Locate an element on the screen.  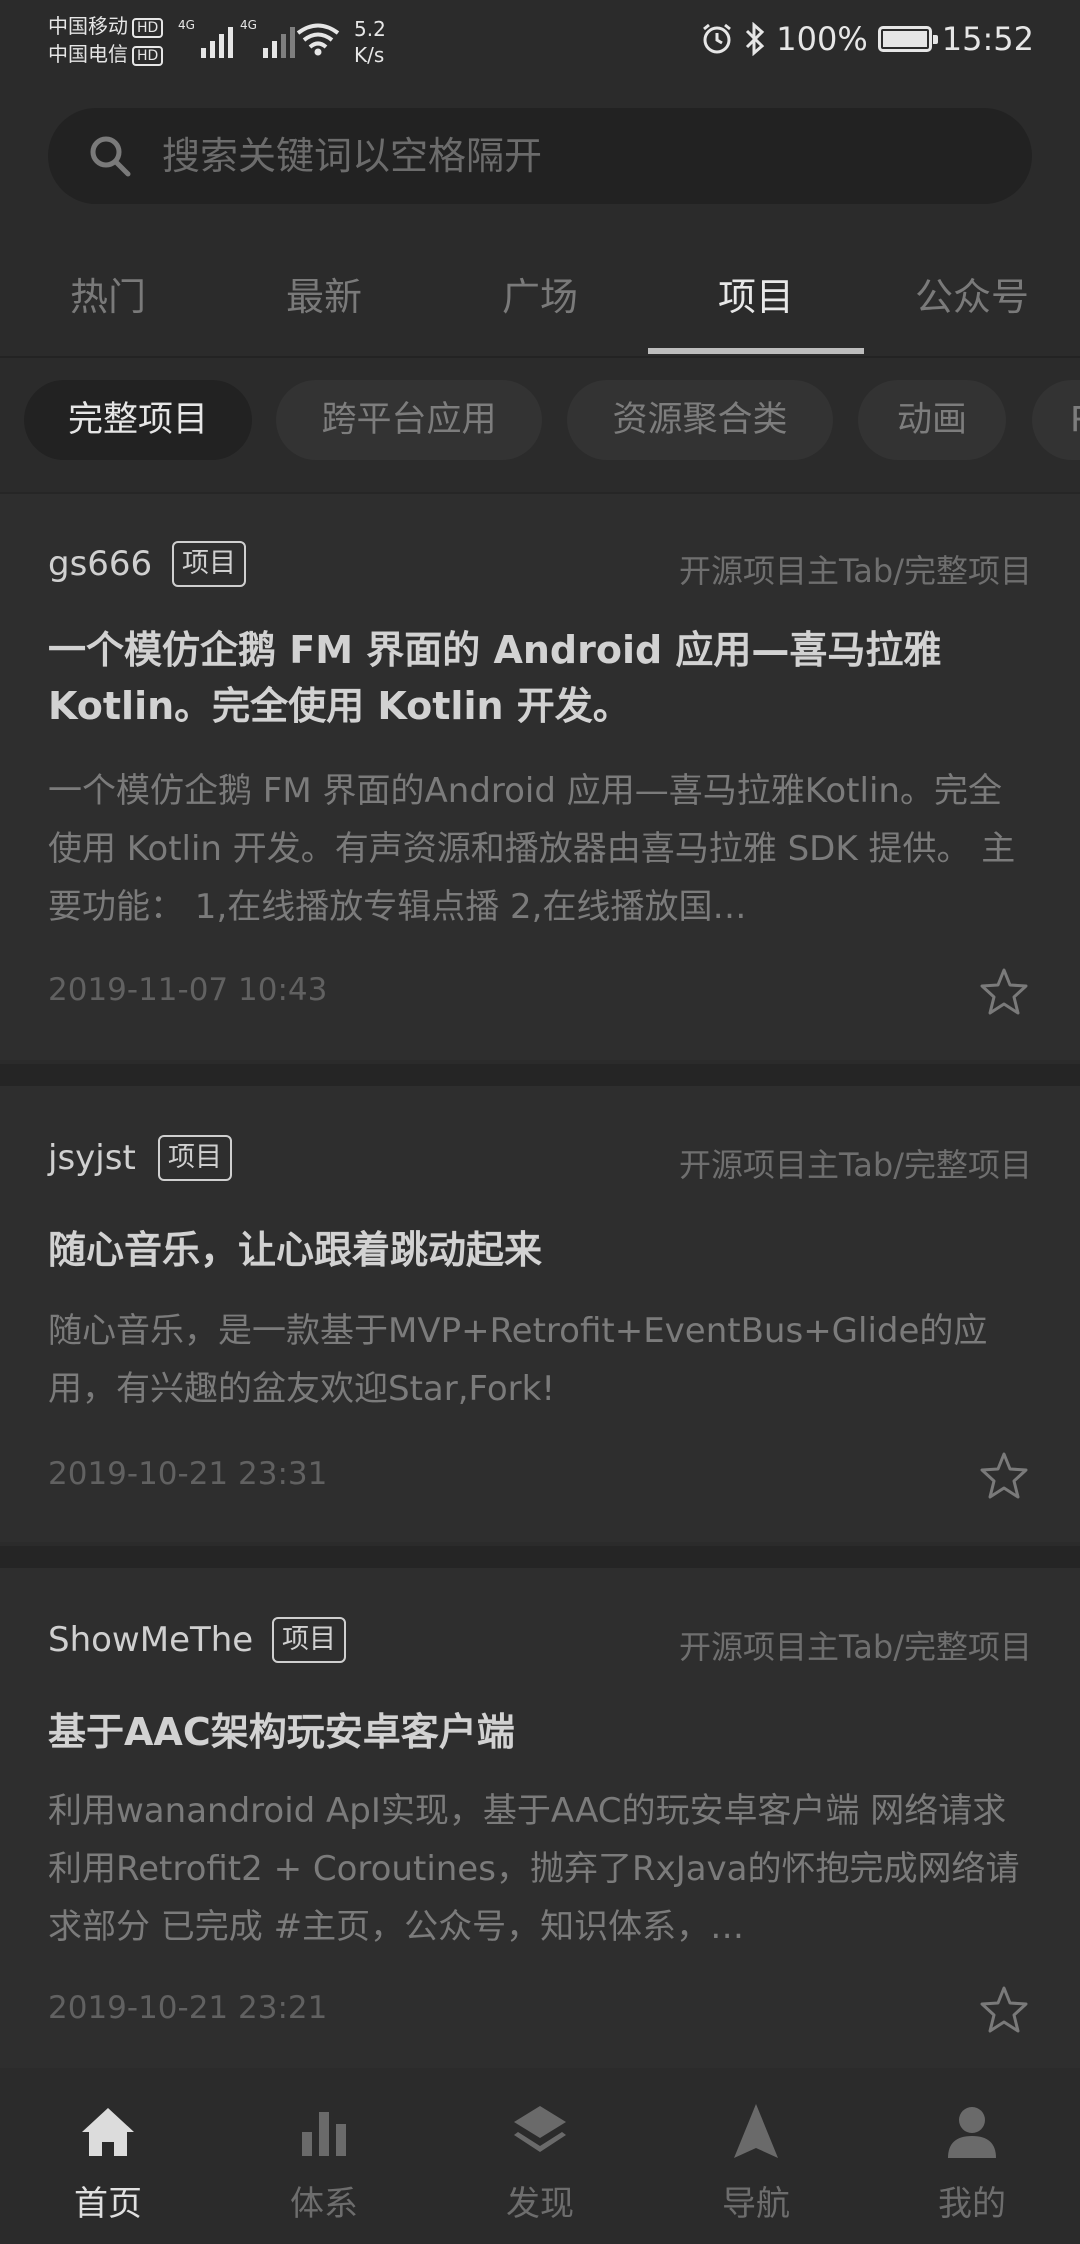
chip-cross-platform: 跨平台应用 is located at coordinates (409, 420).